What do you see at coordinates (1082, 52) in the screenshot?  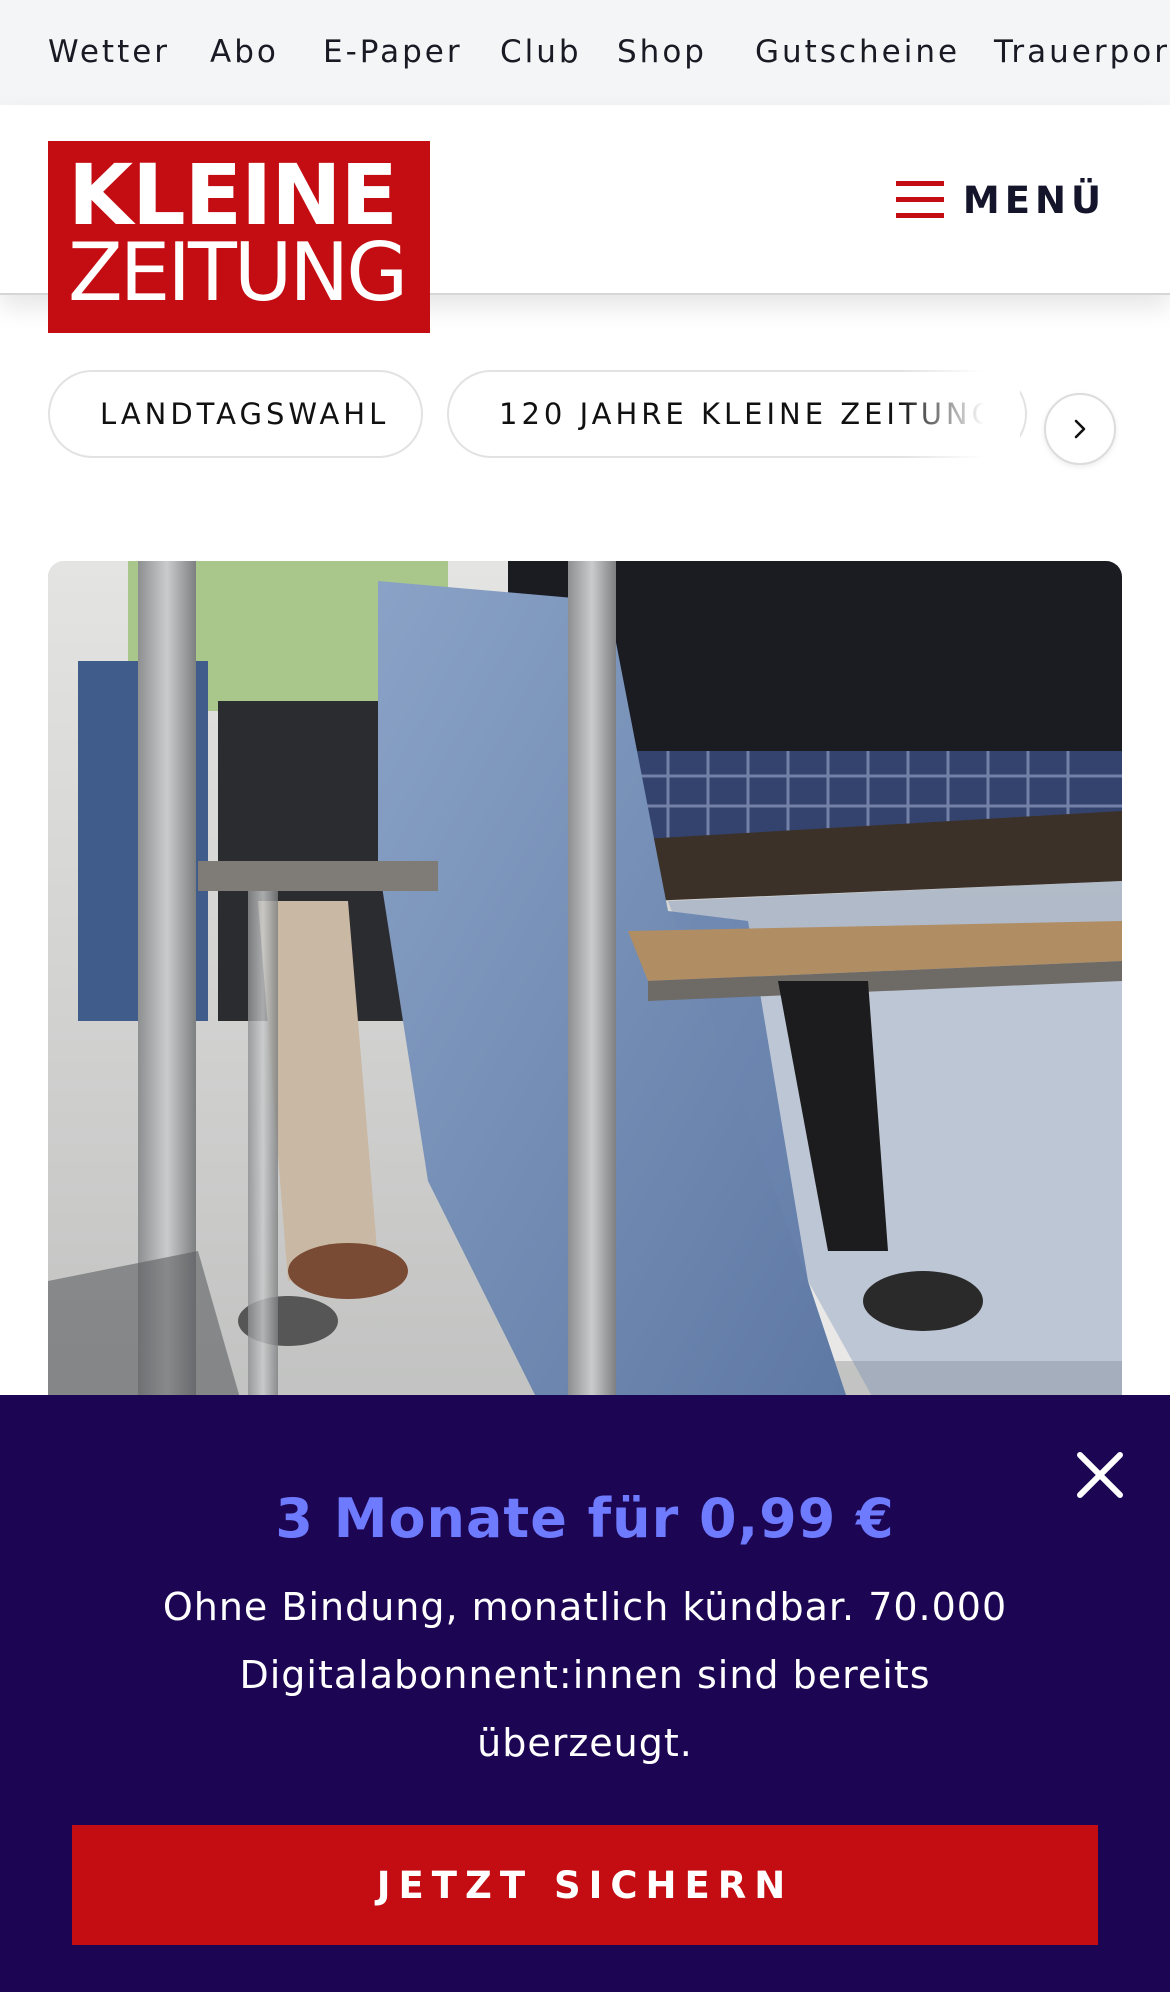 I see `topnav-link-trauerportal: Trauerportal` at bounding box center [1082, 52].